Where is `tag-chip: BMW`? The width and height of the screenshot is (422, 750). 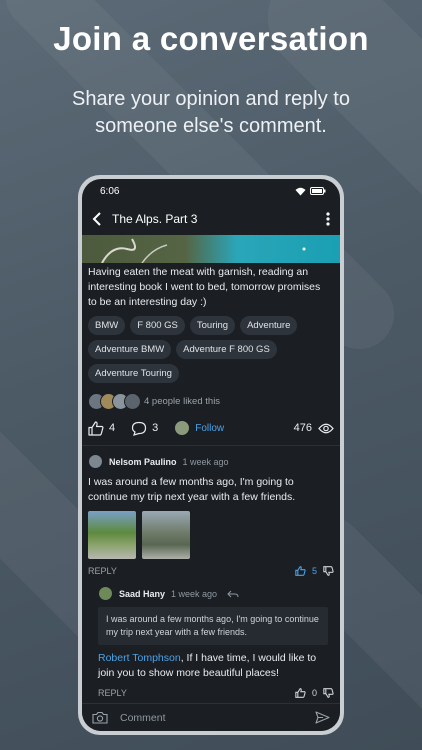 tag-chip: BMW is located at coordinates (107, 325).